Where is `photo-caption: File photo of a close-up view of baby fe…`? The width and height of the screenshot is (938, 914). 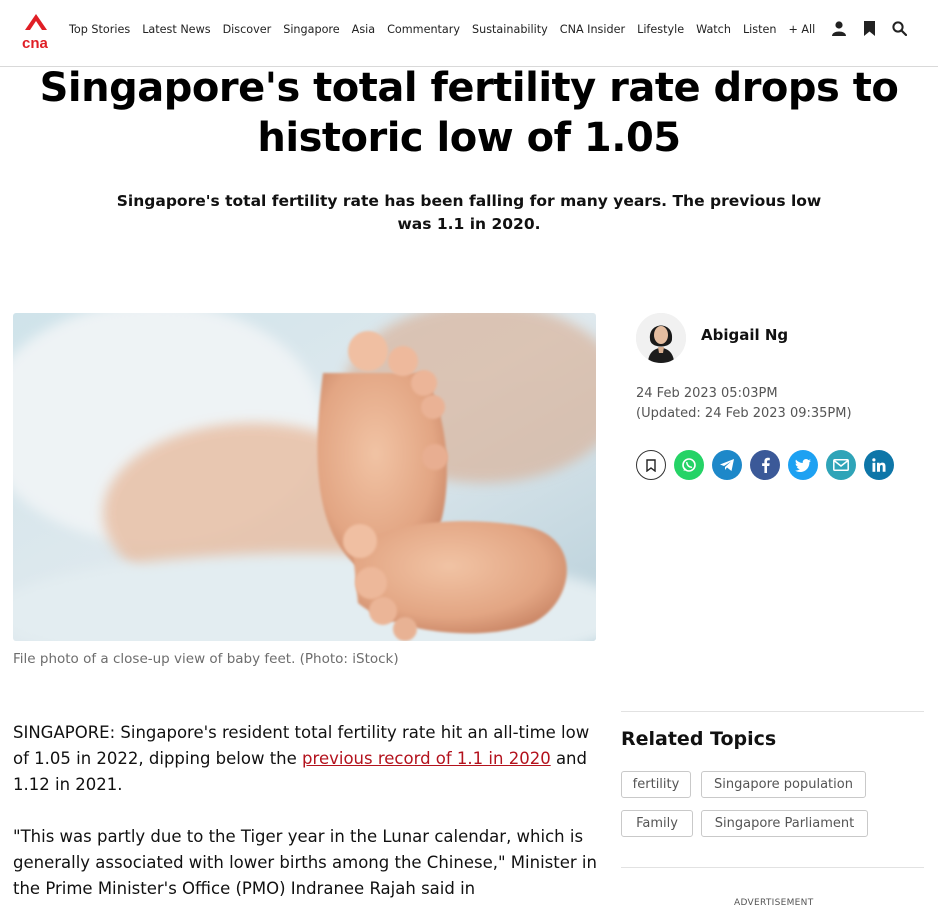 photo-caption: File photo of a close-up view of baby fe… is located at coordinates (206, 659).